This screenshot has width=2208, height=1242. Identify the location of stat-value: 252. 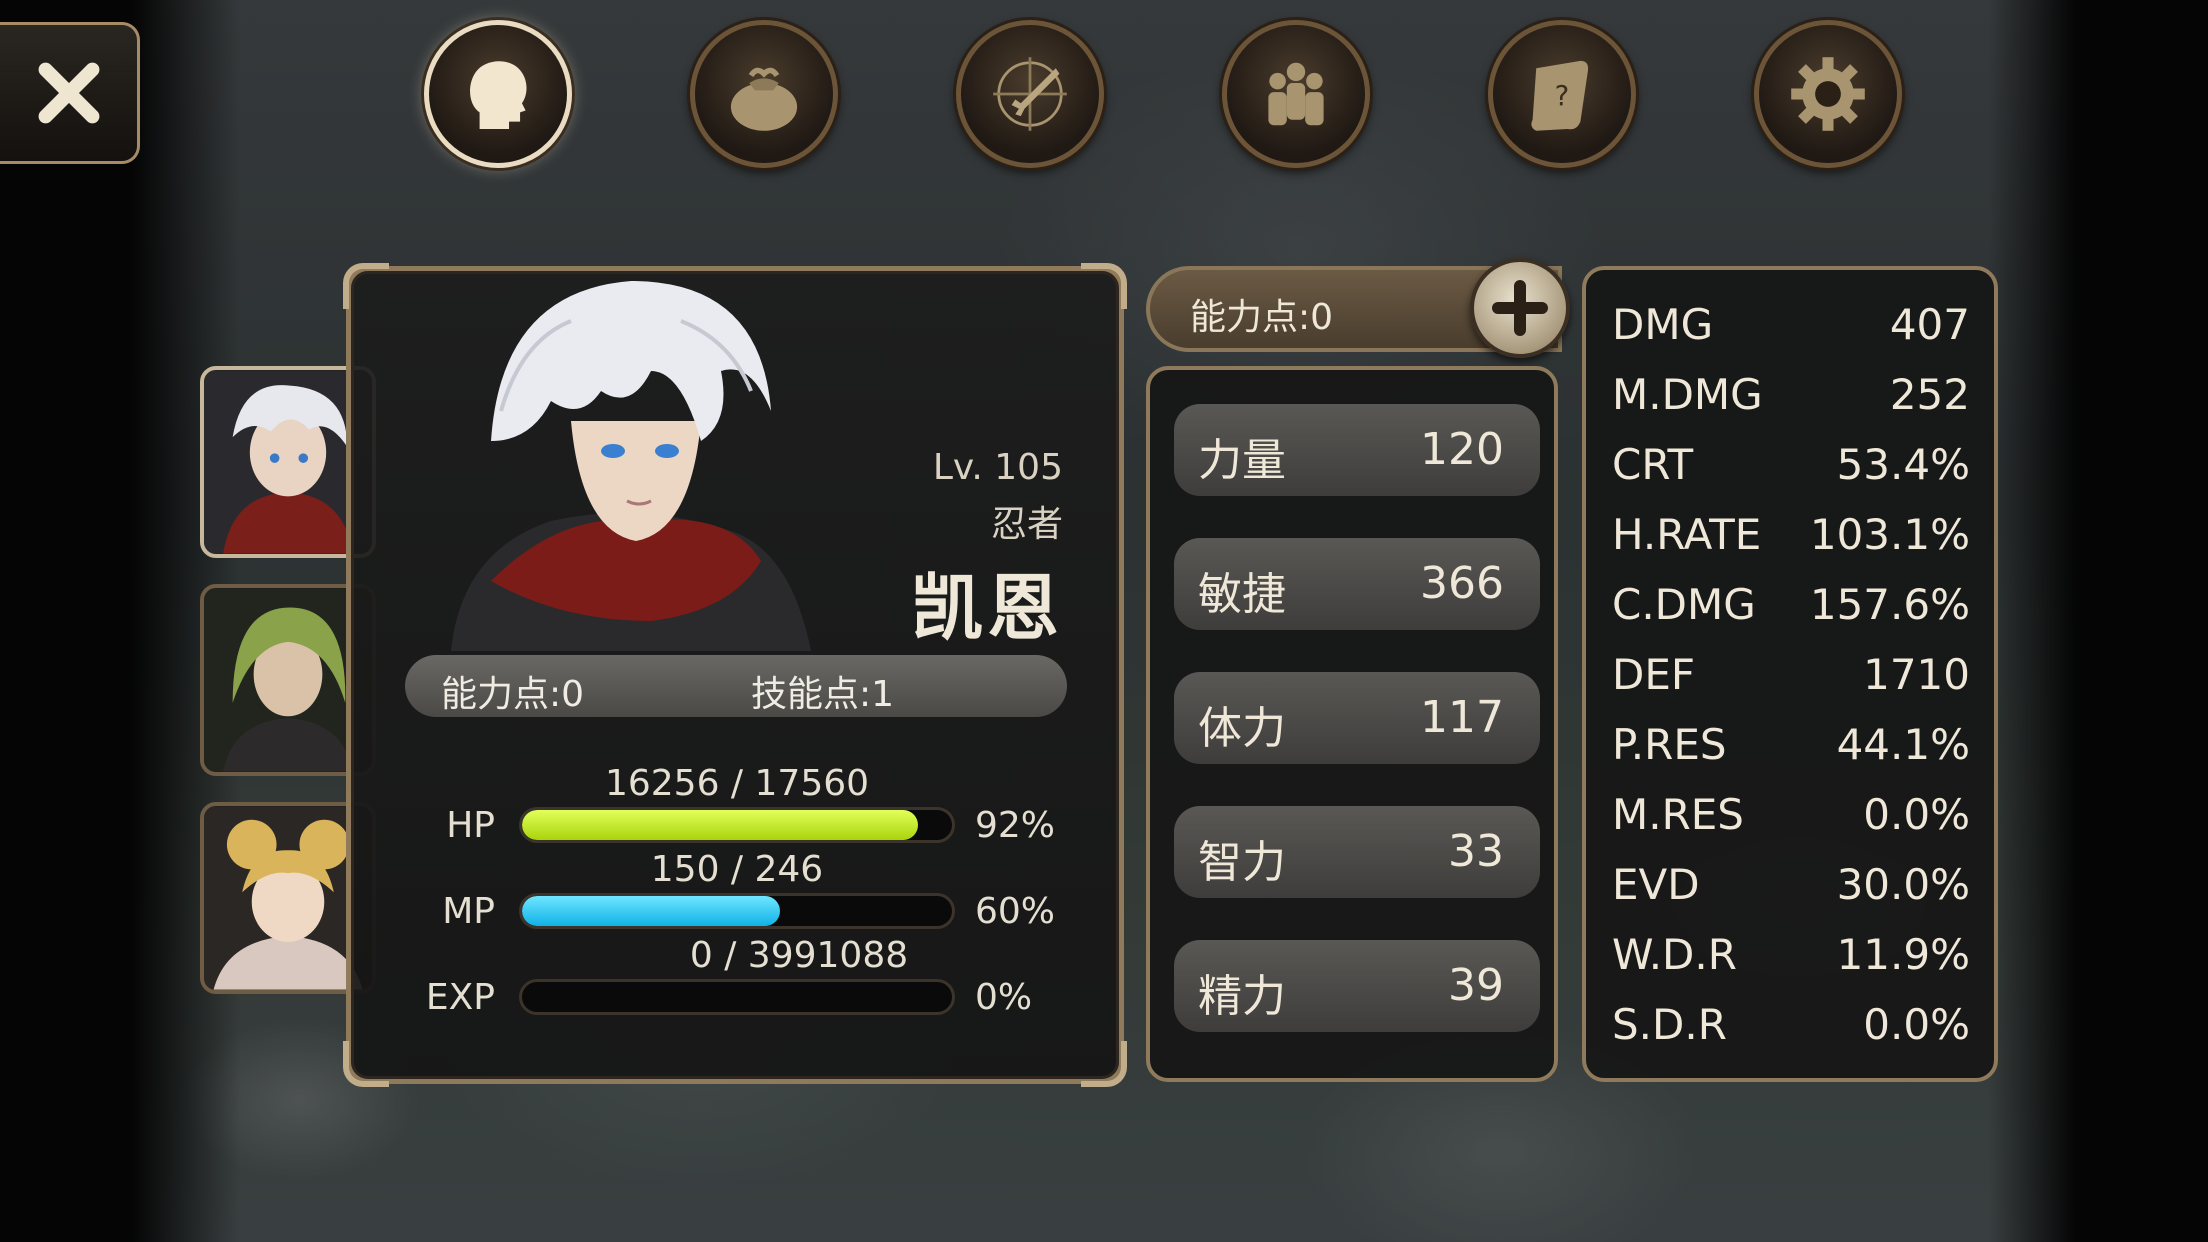
(1929, 394).